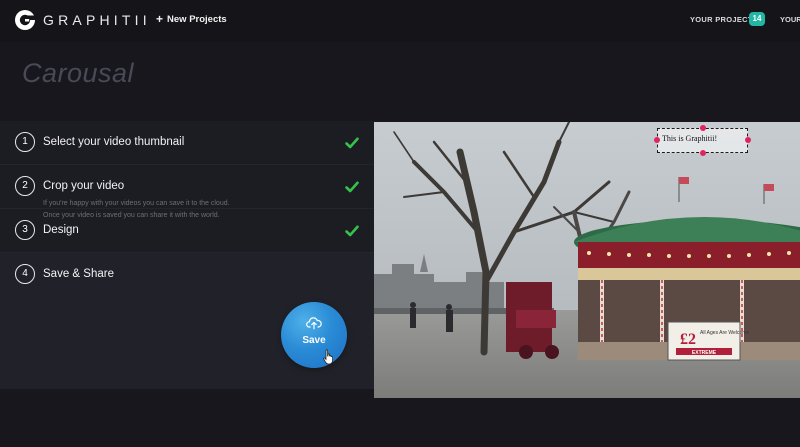 The image size is (800, 447). I want to click on new-projects-label: New Projects, so click(197, 19).